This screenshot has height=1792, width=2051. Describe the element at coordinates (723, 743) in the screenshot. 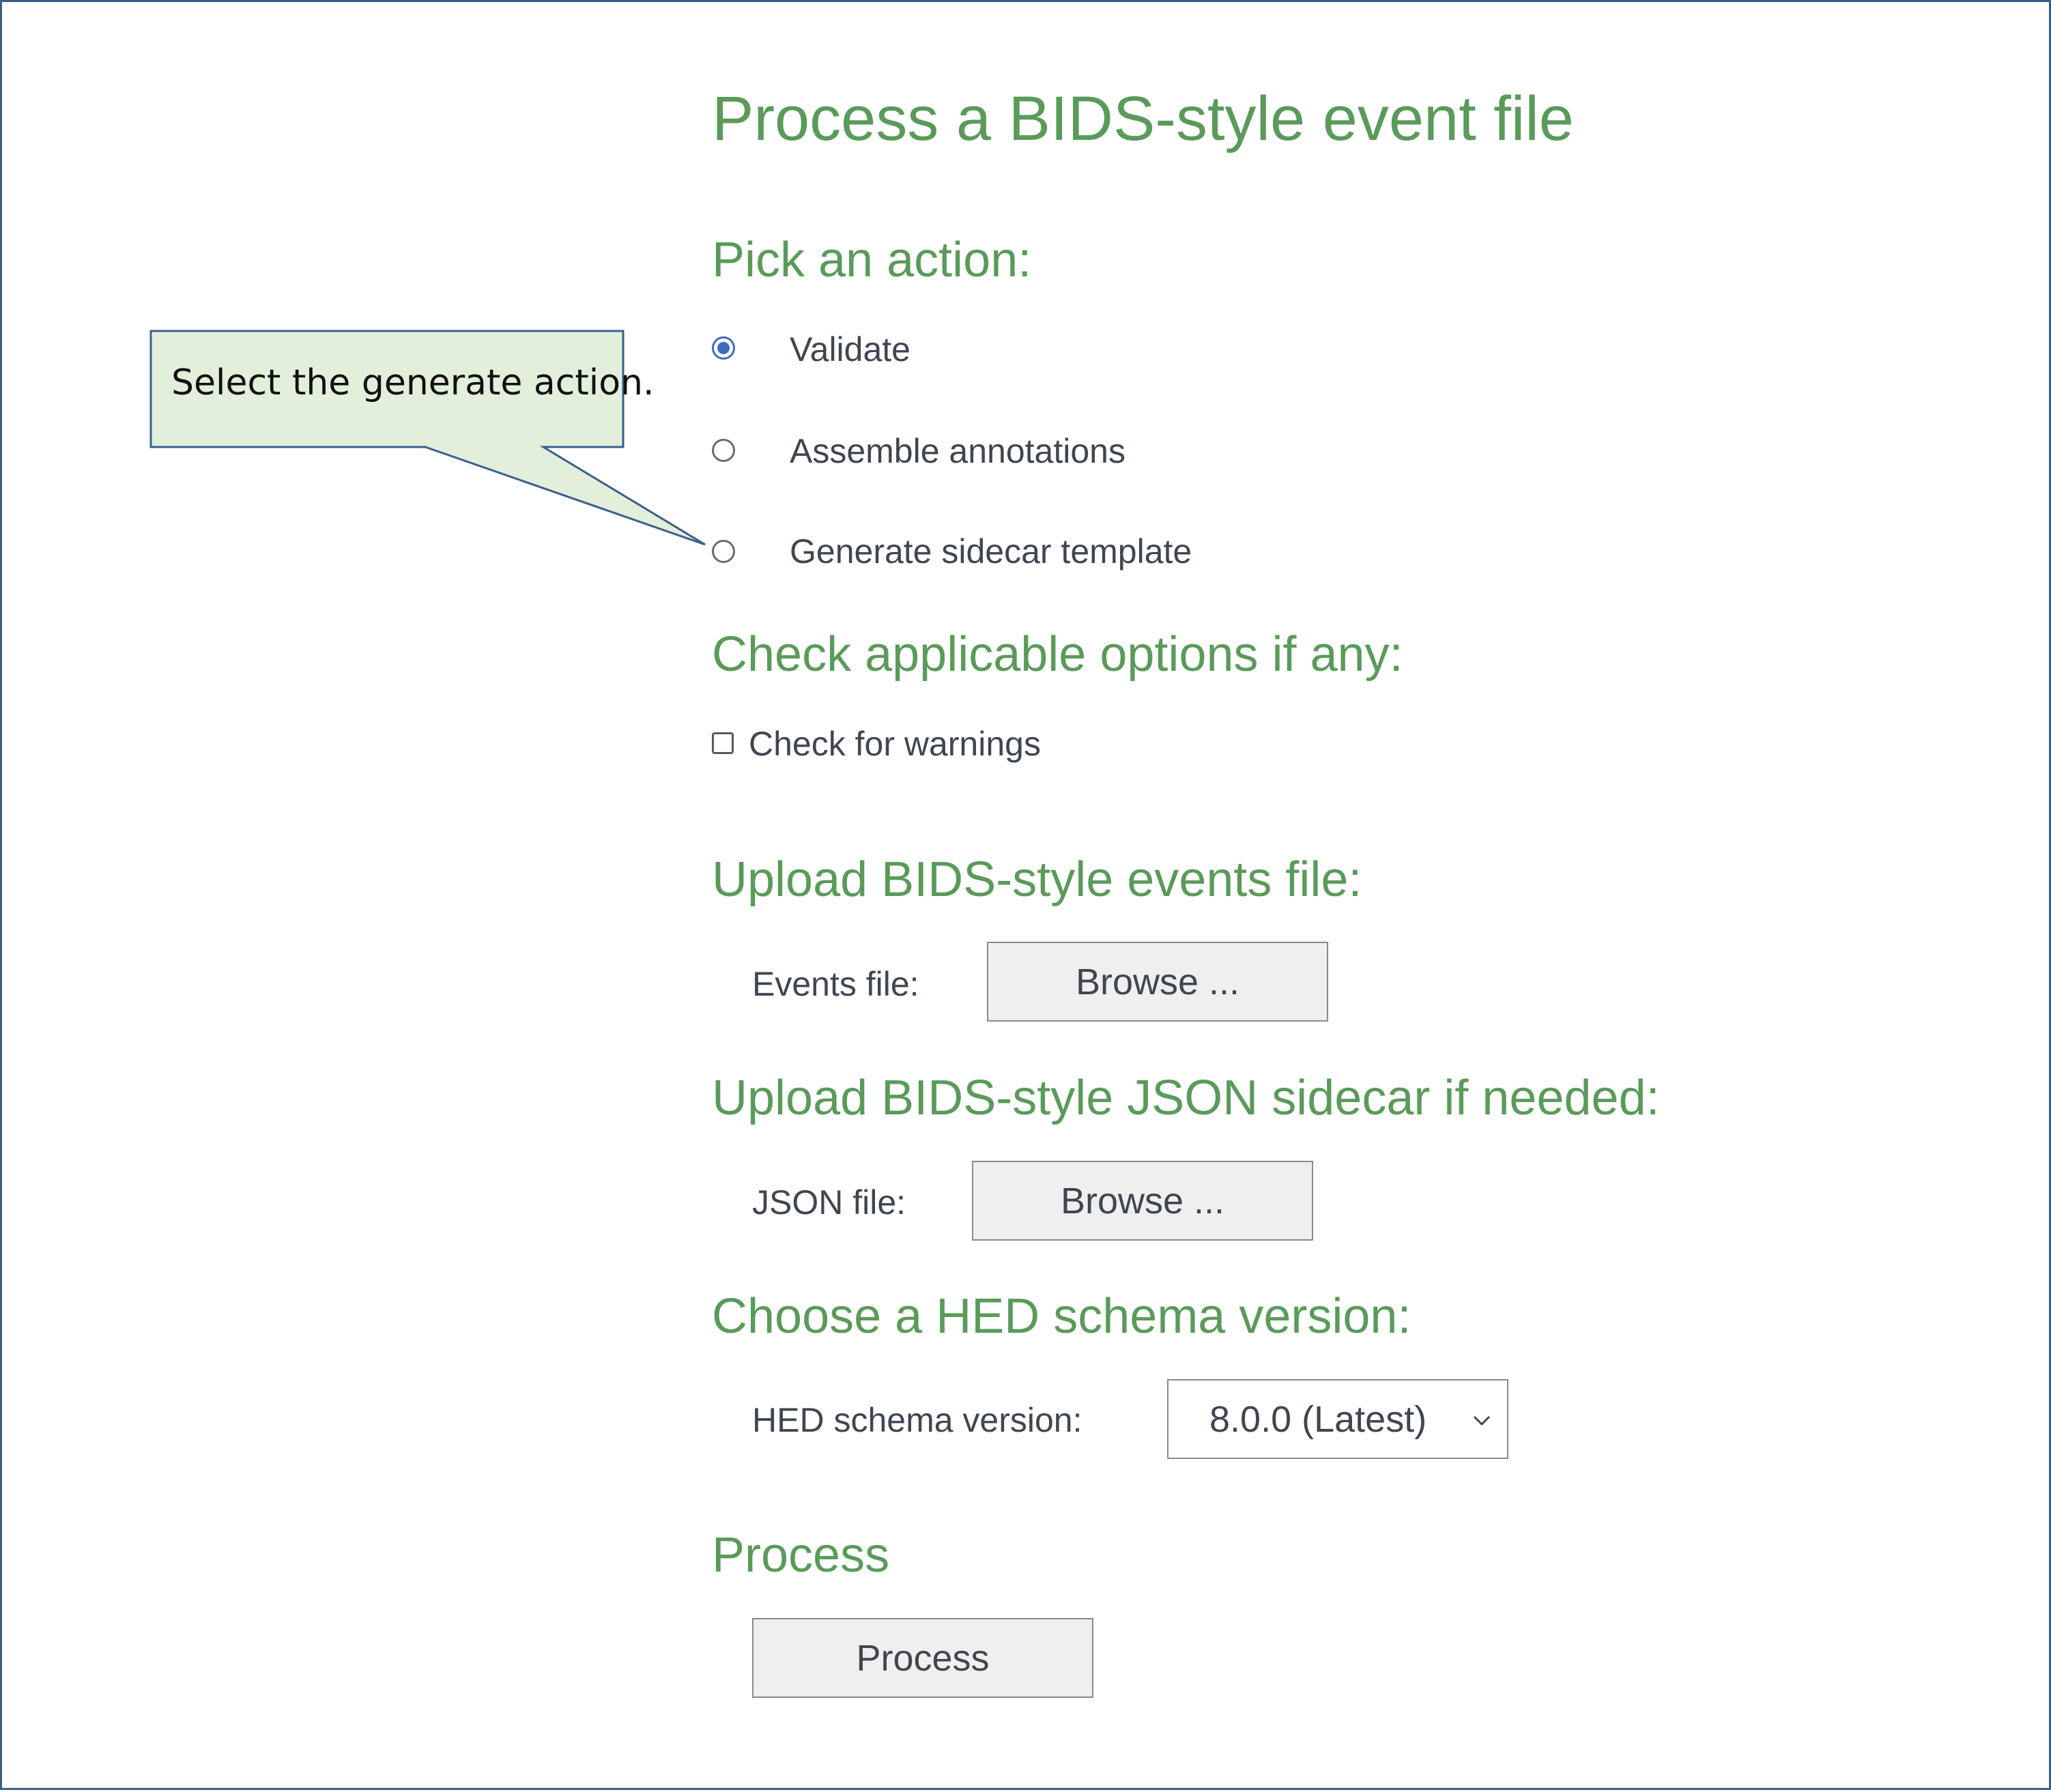

I see `check-warnings-checkbox` at that location.